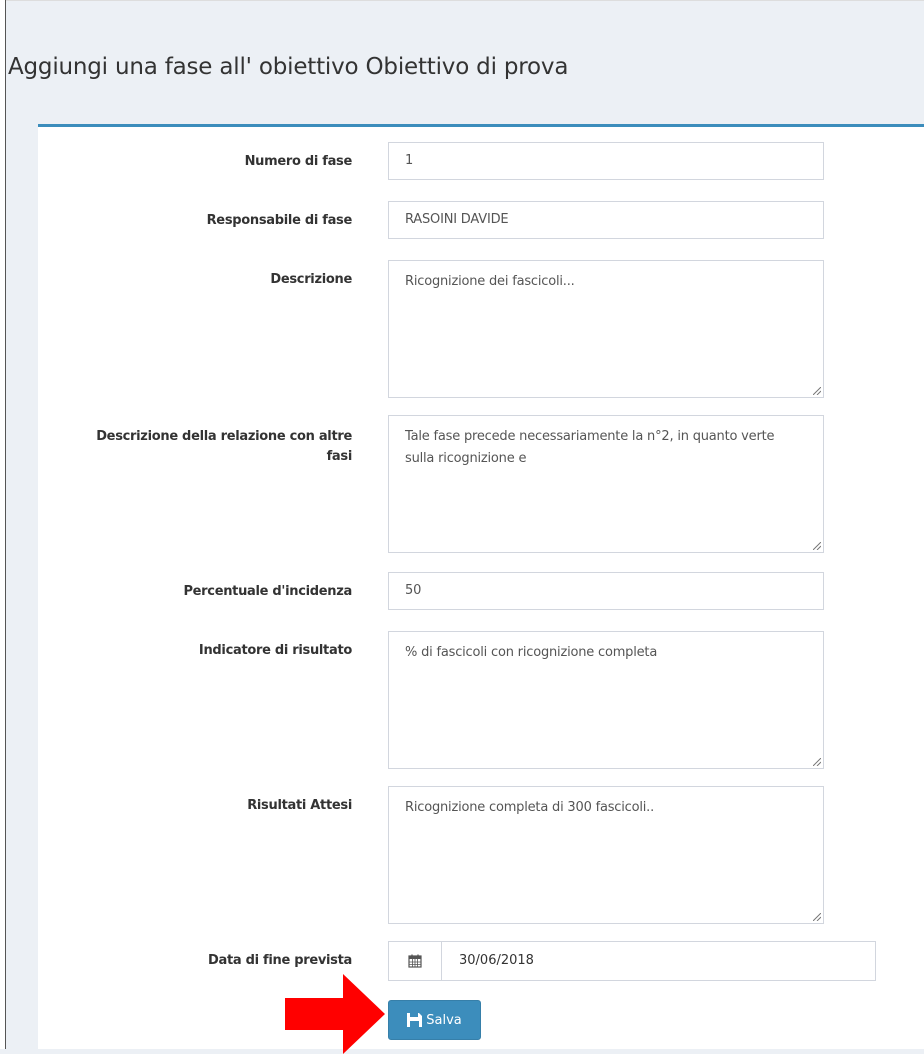 This screenshot has width=924, height=1054. Describe the element at coordinates (335, 1014) in the screenshot. I see `red-arrow-icon` at that location.